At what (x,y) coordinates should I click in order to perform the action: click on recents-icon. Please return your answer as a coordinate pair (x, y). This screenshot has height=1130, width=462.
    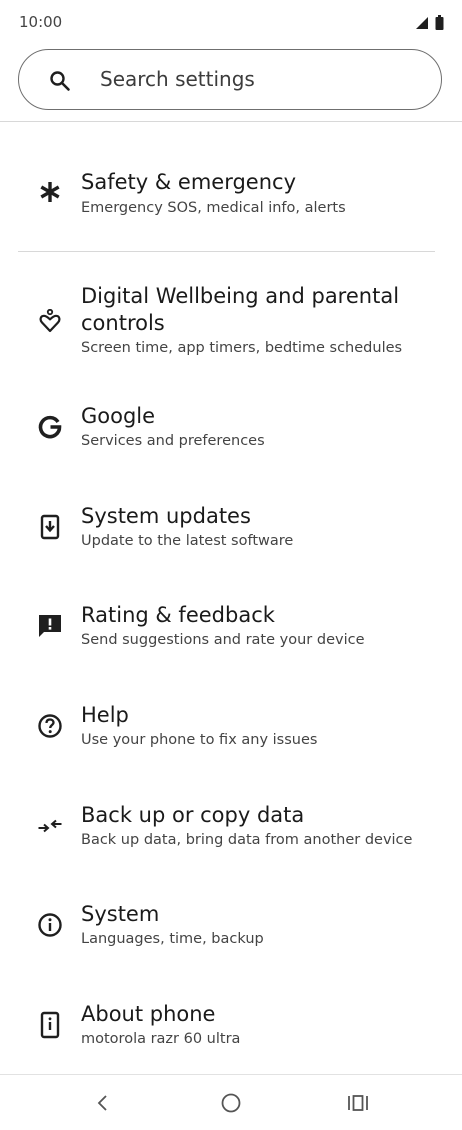
    Looking at the image, I should click on (358, 1103).